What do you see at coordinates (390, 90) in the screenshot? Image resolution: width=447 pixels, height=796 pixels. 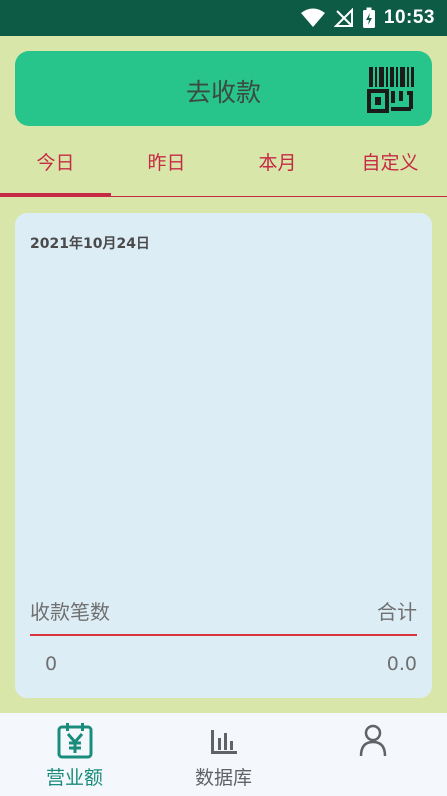 I see `barcode-scan-icon` at bounding box center [390, 90].